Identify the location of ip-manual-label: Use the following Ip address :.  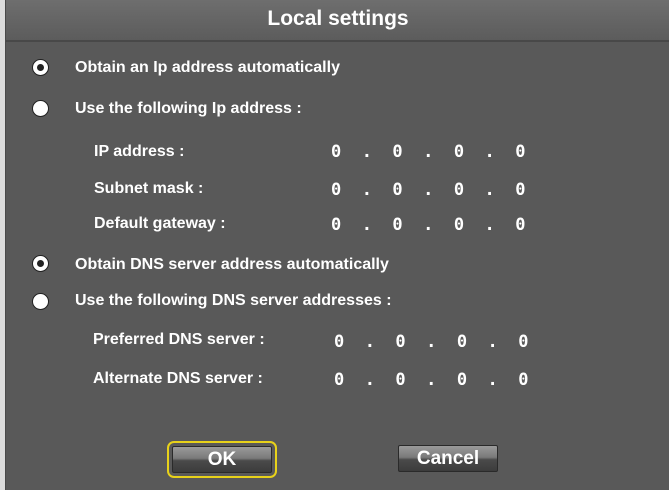
(188, 108).